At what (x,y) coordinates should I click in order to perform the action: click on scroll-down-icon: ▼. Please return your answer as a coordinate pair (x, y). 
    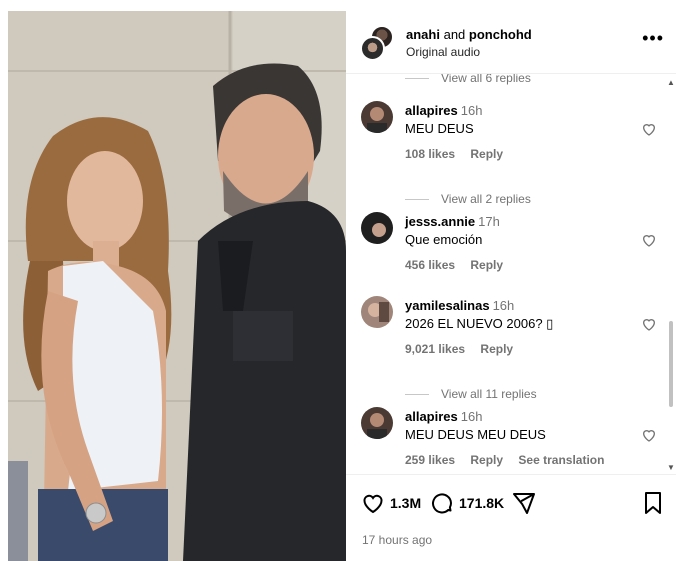
    Looking at the image, I should click on (671, 467).